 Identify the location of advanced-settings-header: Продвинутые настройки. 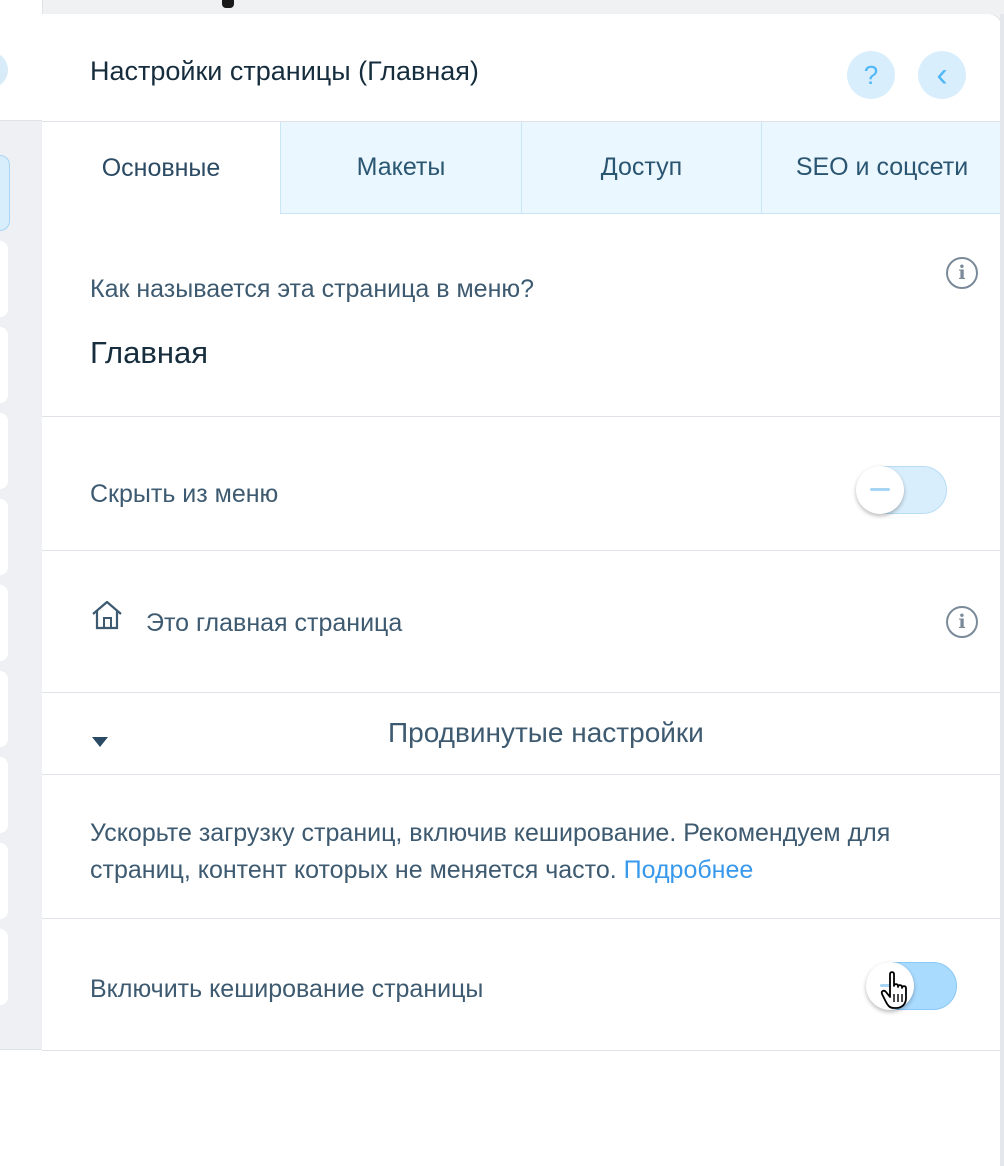
(522, 734).